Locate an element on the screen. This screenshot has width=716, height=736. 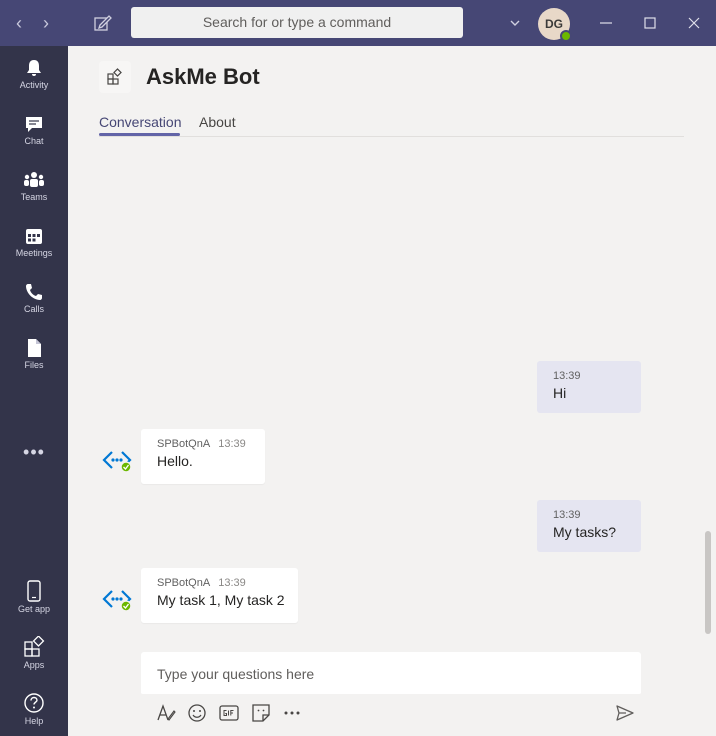
minimize-icon is located at coordinates (606, 23).